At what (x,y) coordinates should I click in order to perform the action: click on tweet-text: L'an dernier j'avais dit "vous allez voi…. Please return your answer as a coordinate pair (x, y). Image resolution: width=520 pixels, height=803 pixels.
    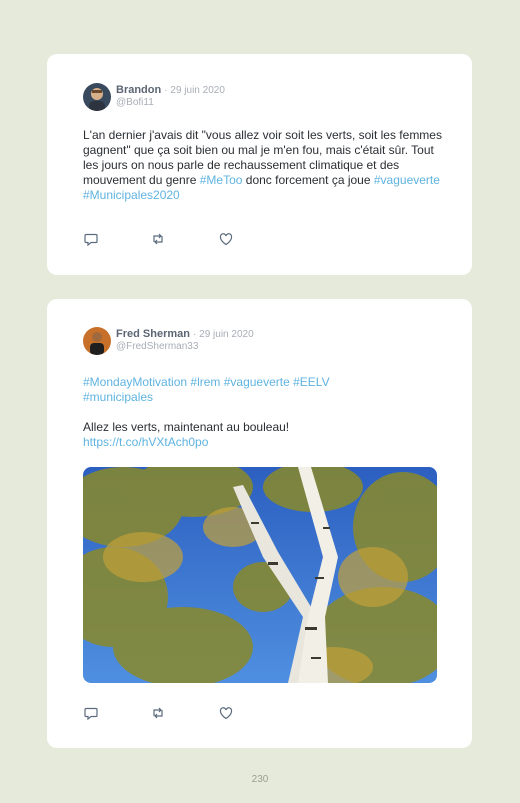
    Looking at the image, I should click on (263, 165).